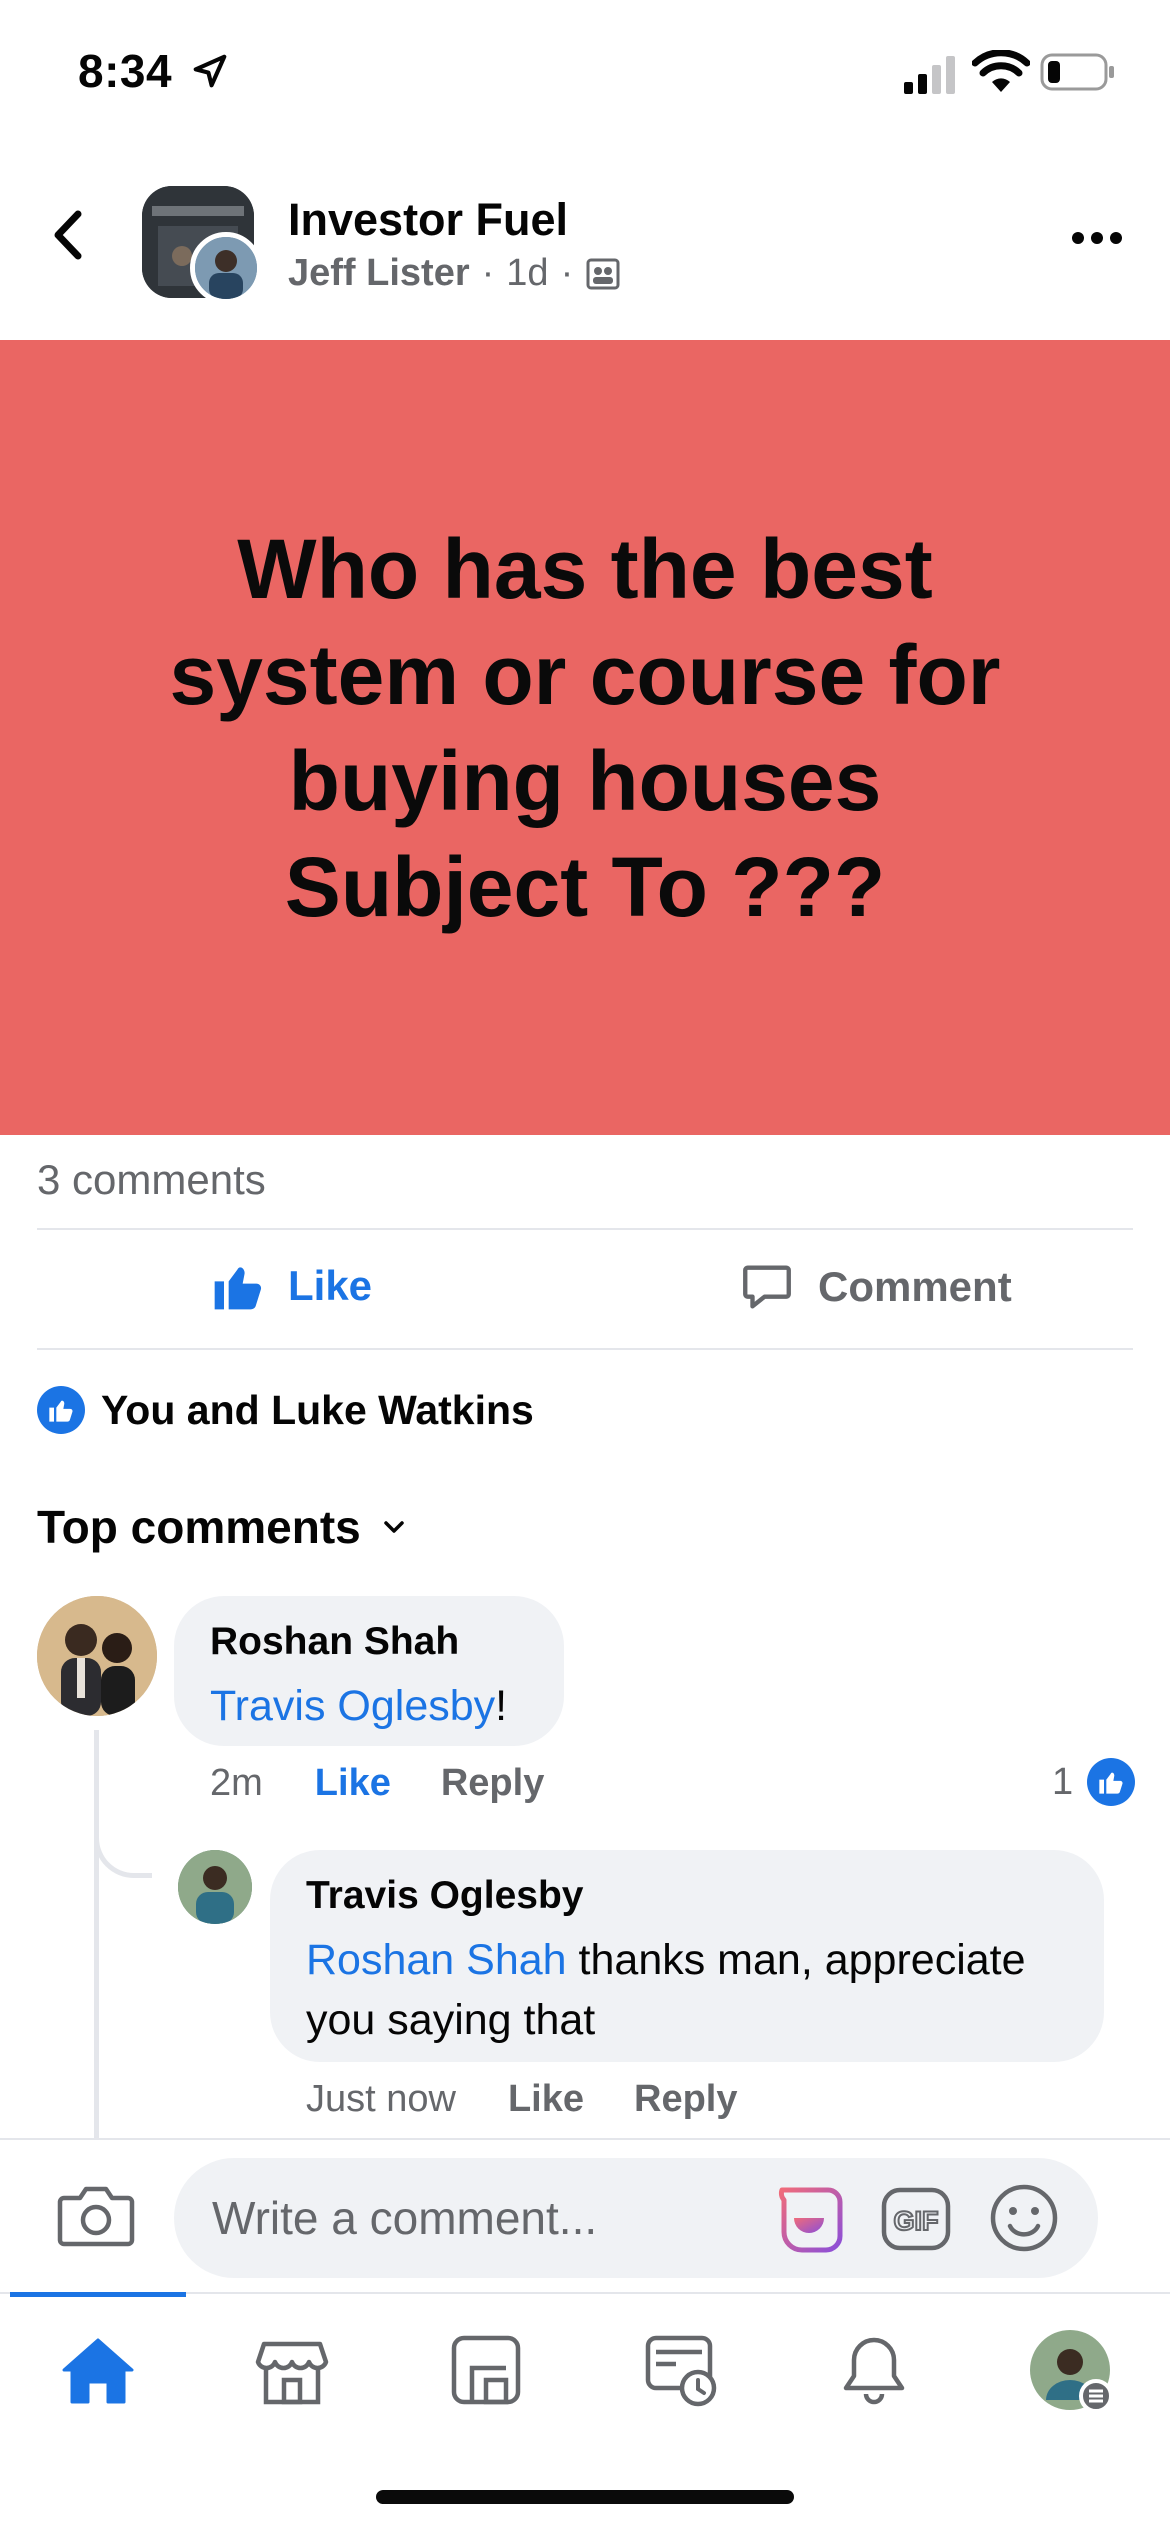 Image resolution: width=1170 pixels, height=2532 pixels. I want to click on gif-icon: GIF, so click(916, 2219).